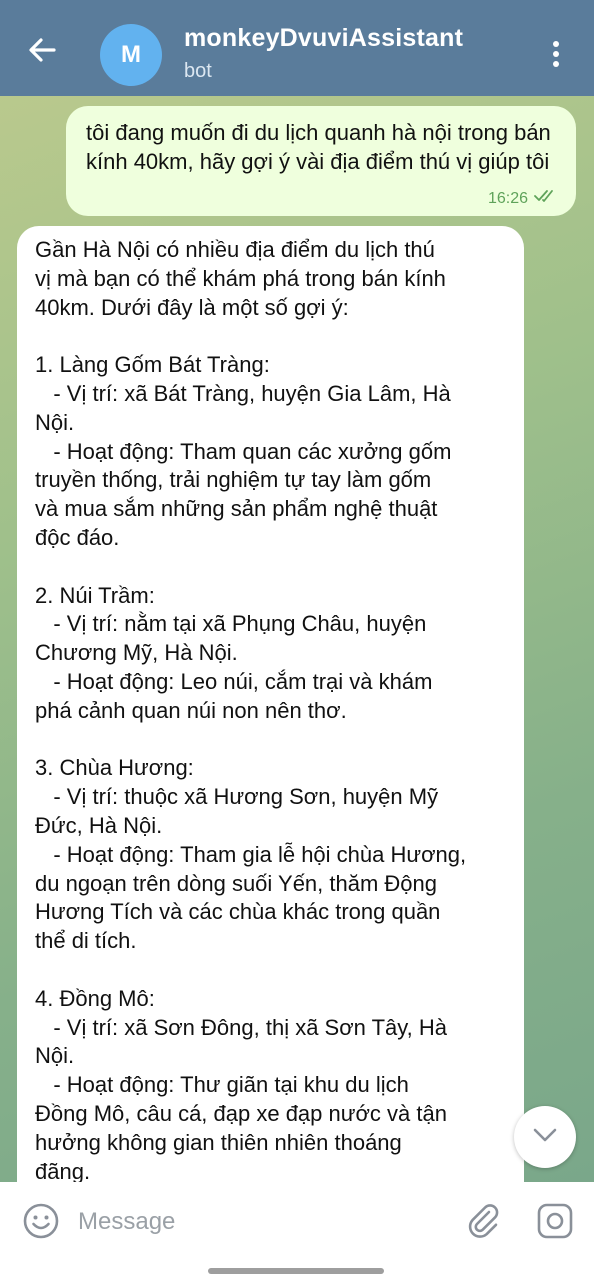 The width and height of the screenshot is (594, 1280). I want to click on message-composer, so click(297, 1221).